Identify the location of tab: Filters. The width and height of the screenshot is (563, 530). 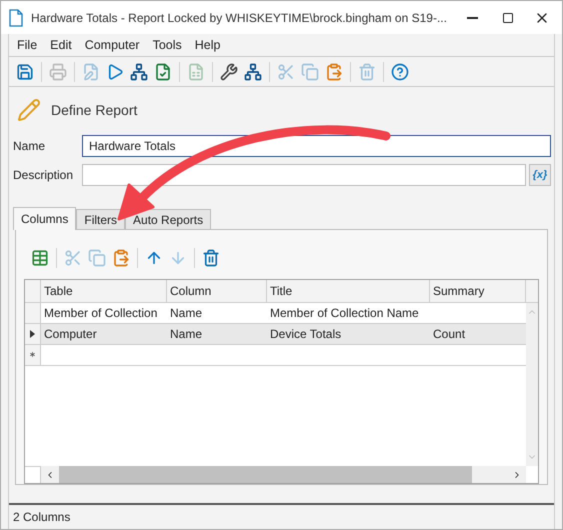
(101, 219).